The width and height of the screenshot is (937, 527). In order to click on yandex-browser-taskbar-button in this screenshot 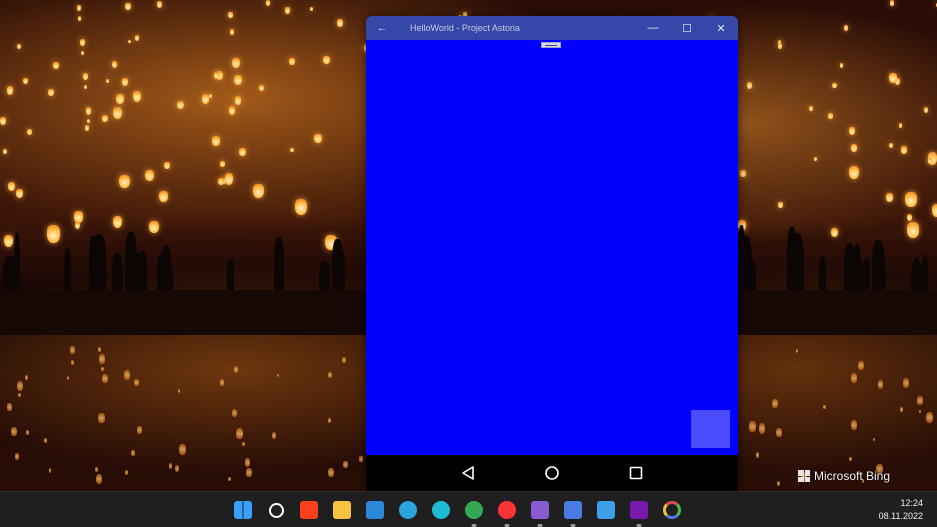, I will do `click(309, 510)`.